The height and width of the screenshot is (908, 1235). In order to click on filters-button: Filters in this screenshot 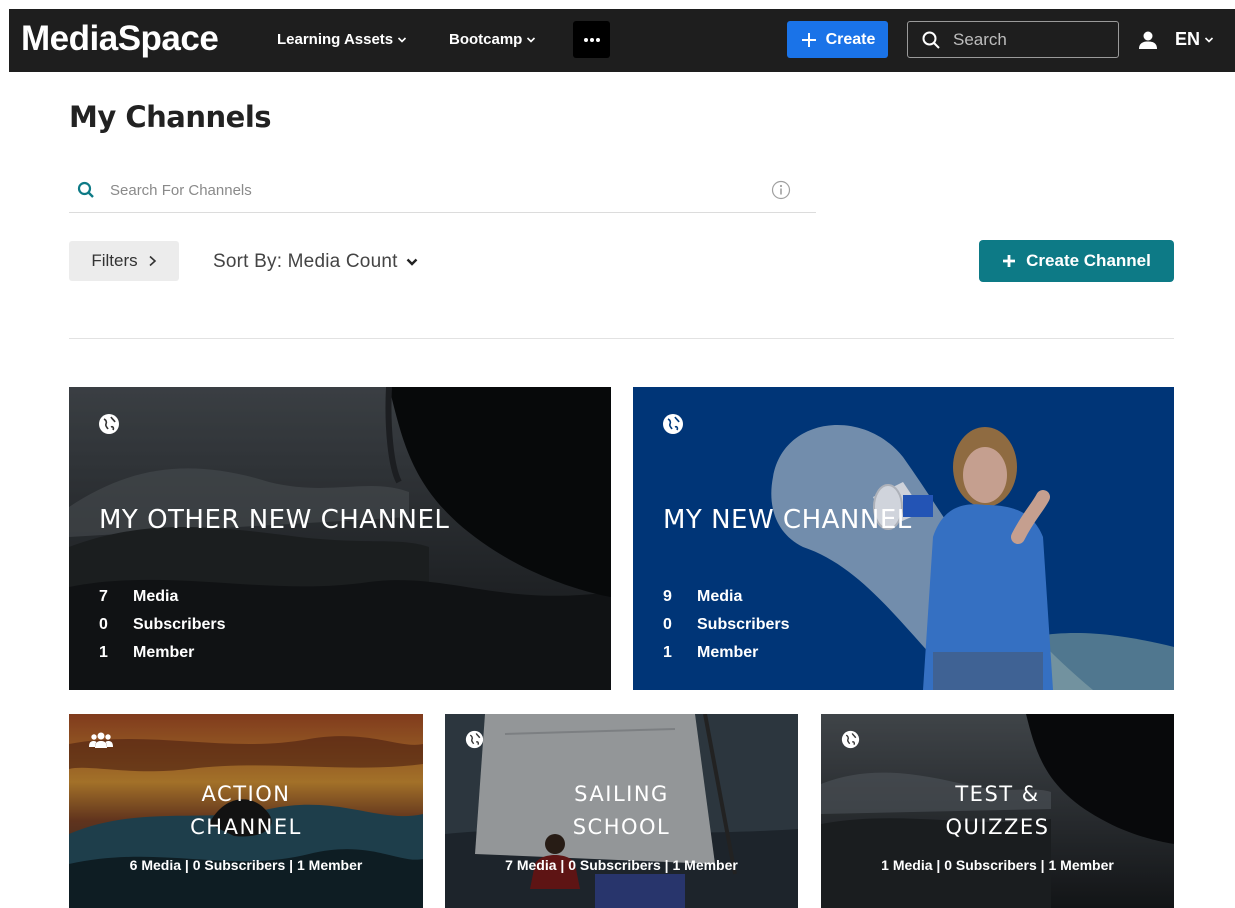, I will do `click(124, 261)`.